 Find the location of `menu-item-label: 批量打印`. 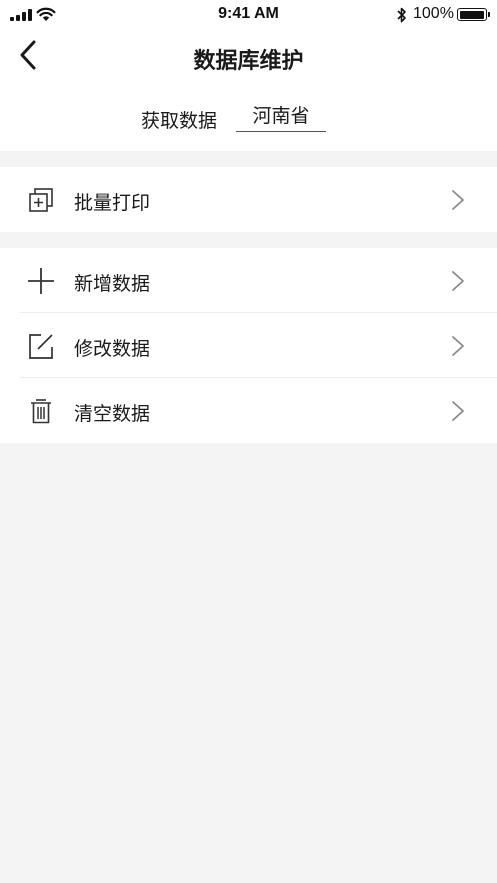

menu-item-label: 批量打印 is located at coordinates (112, 203).